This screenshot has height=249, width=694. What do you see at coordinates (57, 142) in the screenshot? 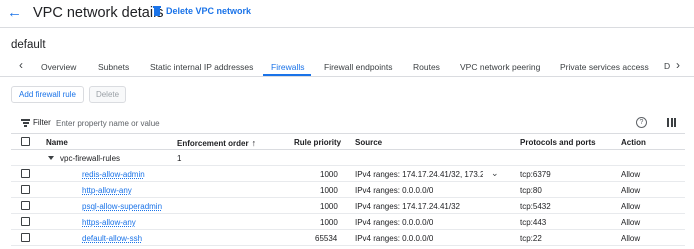
I see `column-header-name: Name` at bounding box center [57, 142].